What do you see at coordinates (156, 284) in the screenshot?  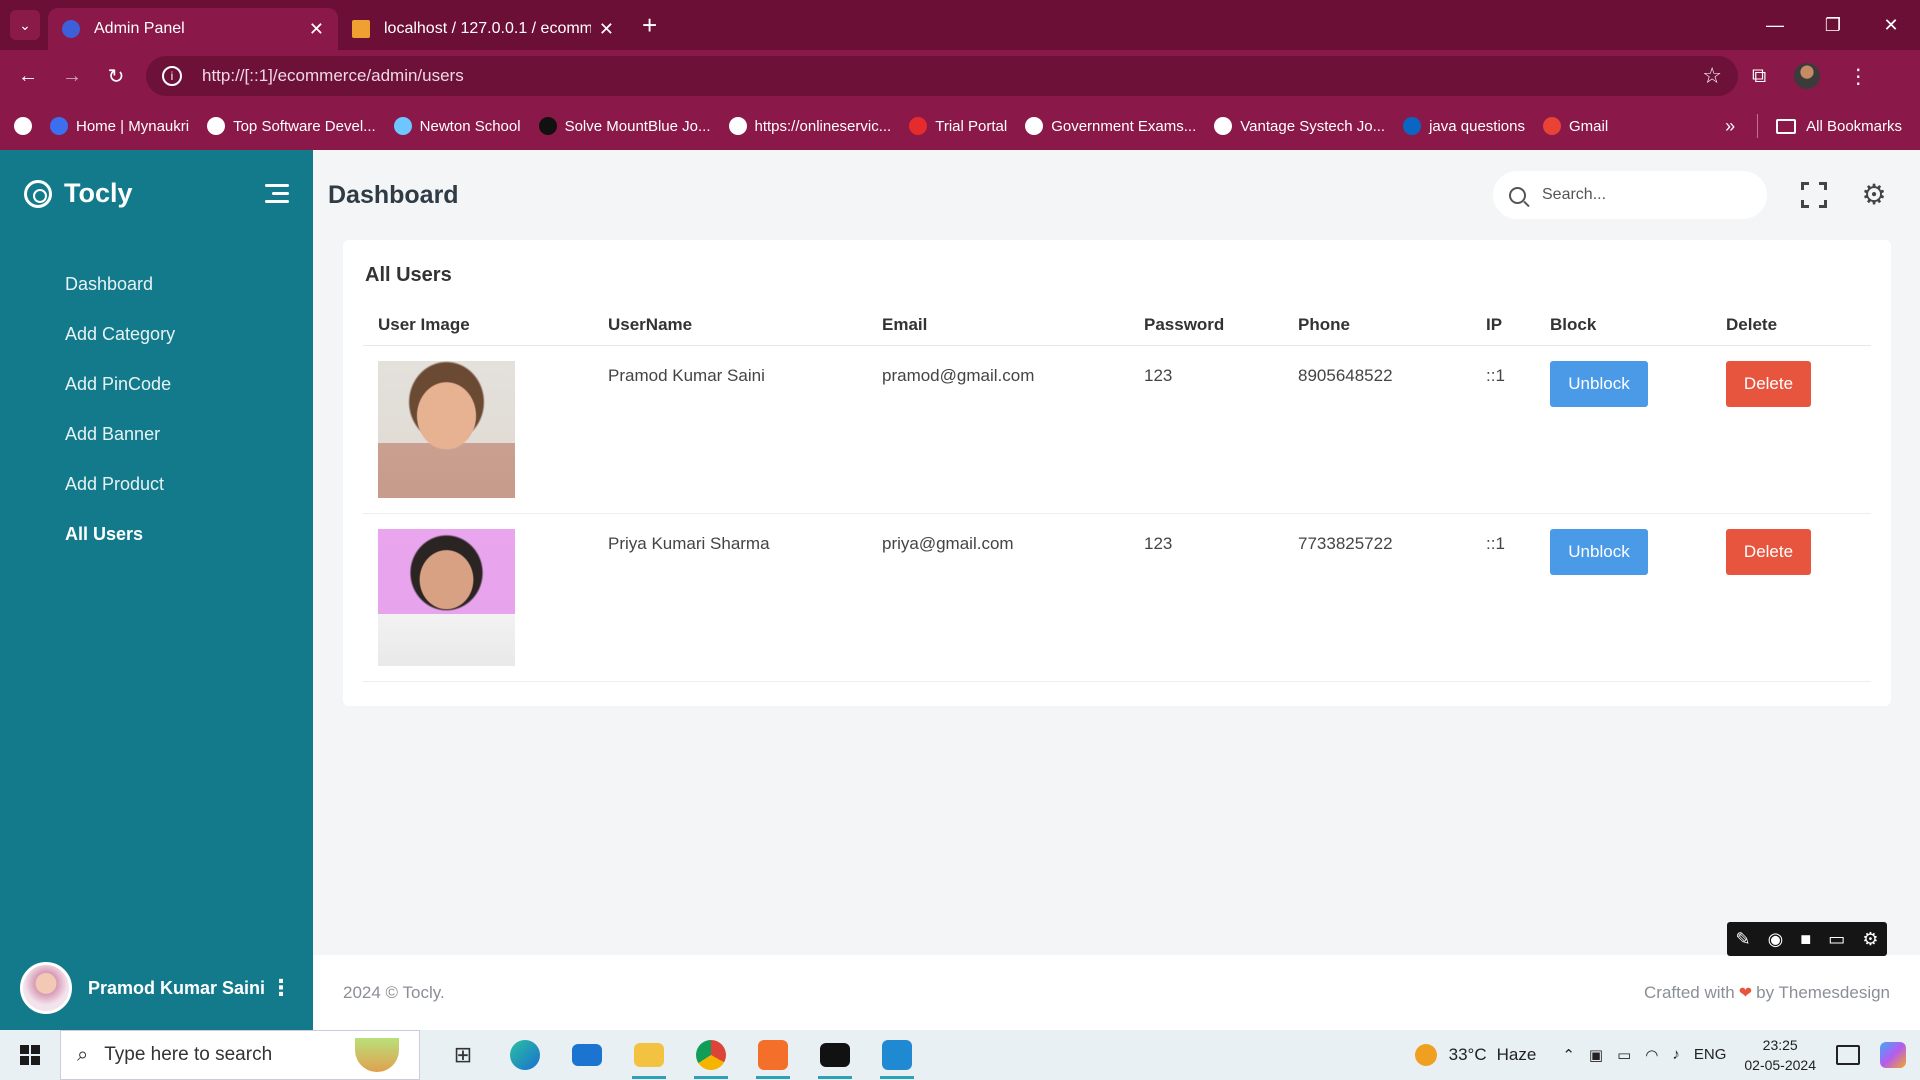 I see `sidebar-item-dashboard: Dashboard` at bounding box center [156, 284].